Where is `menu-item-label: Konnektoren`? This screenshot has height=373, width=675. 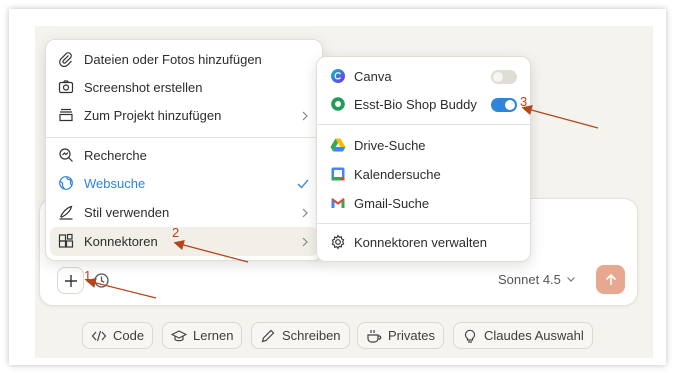
menu-item-label: Konnektoren is located at coordinates (121, 241).